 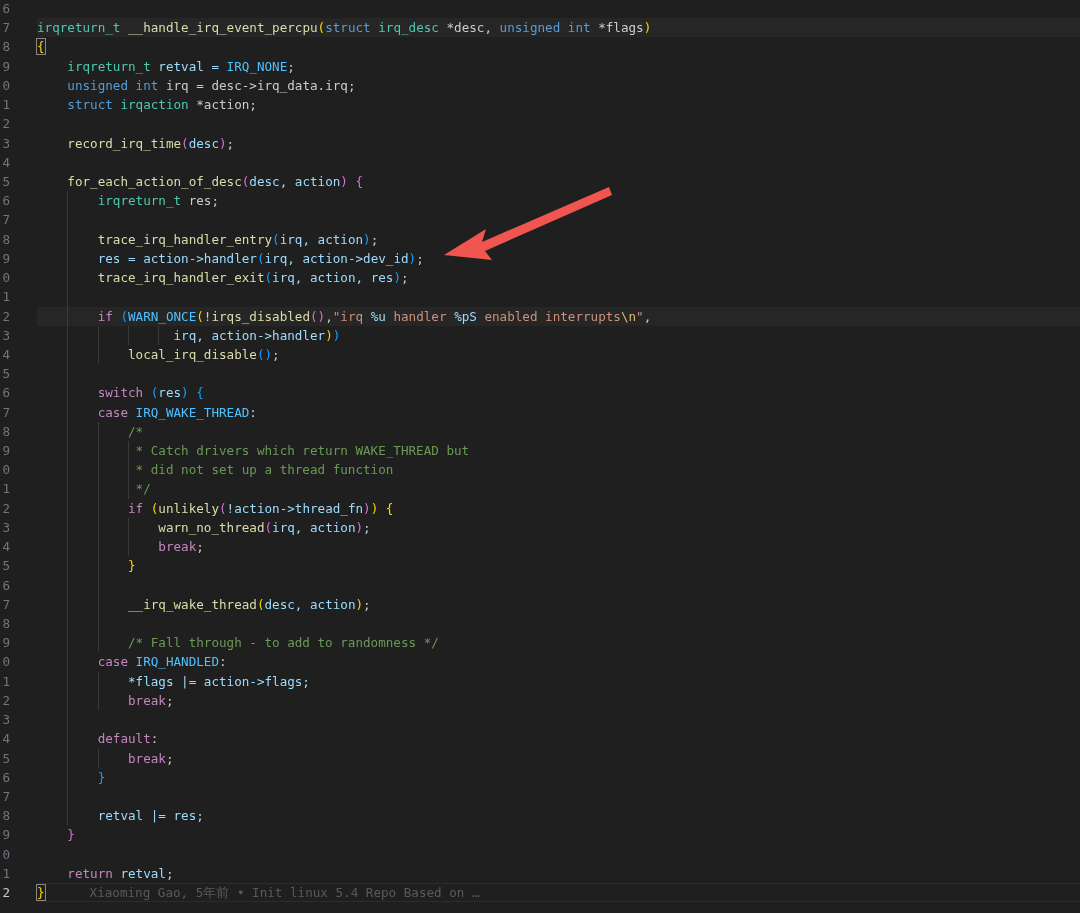 What do you see at coordinates (150, 393) in the screenshot?
I see `code-line: switch (res) {` at bounding box center [150, 393].